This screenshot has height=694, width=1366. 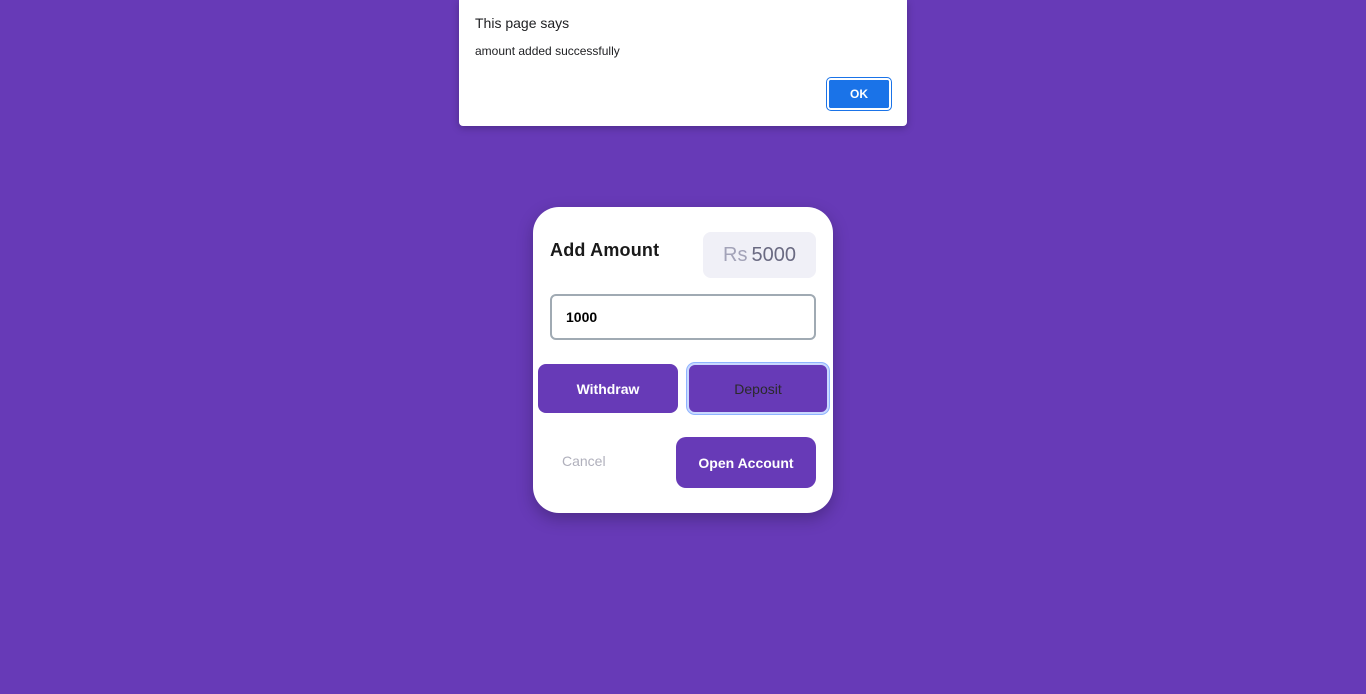 I want to click on open-account-button: Open Account, so click(x=746, y=462).